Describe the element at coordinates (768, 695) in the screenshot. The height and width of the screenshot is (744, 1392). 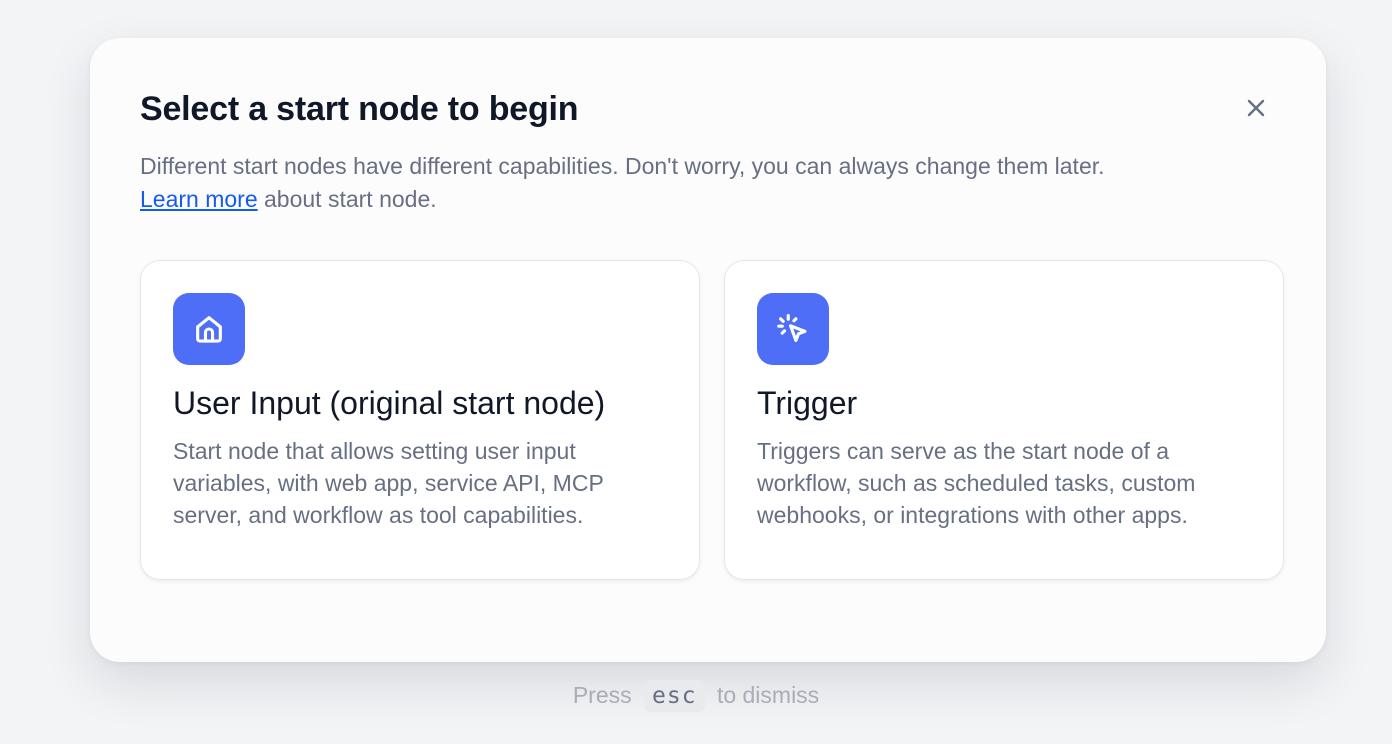
I see `hint-suffix: to dismiss` at that location.